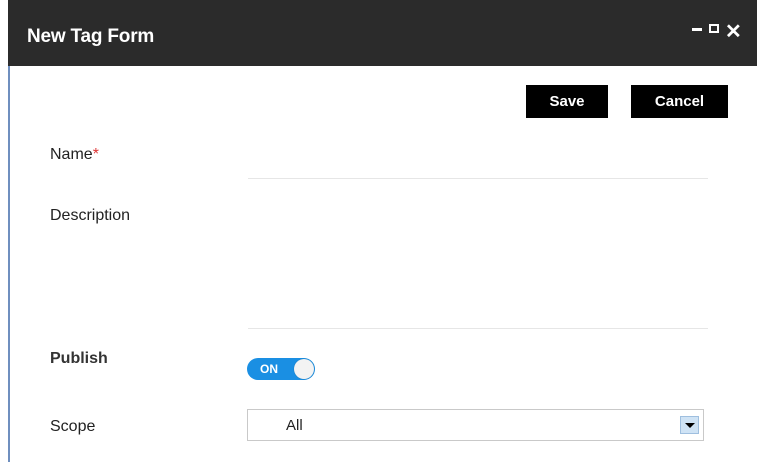  I want to click on publish-toggle: ON, so click(281, 369).